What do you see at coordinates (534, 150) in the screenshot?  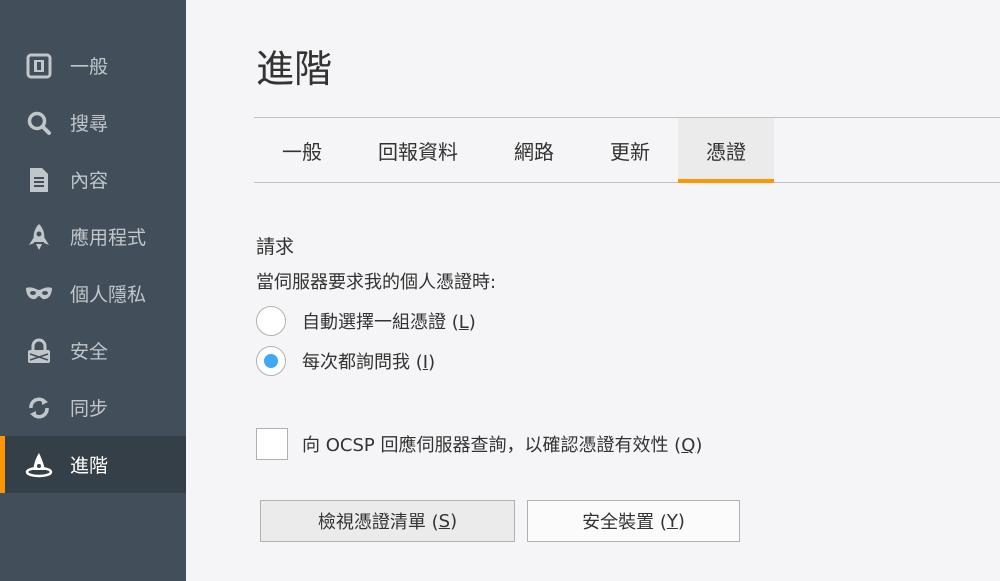 I see `tab-network: 網路` at bounding box center [534, 150].